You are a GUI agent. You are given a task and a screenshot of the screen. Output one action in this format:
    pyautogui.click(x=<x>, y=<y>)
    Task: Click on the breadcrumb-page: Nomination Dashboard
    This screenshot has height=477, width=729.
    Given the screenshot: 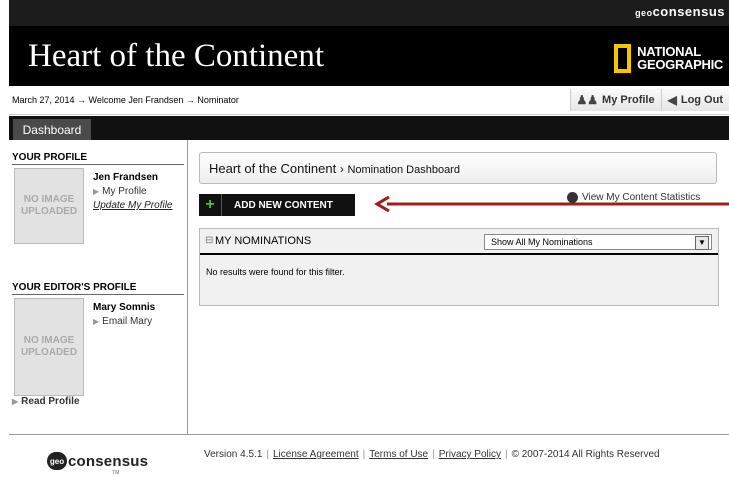 What is the action you would take?
    pyautogui.click(x=403, y=170)
    